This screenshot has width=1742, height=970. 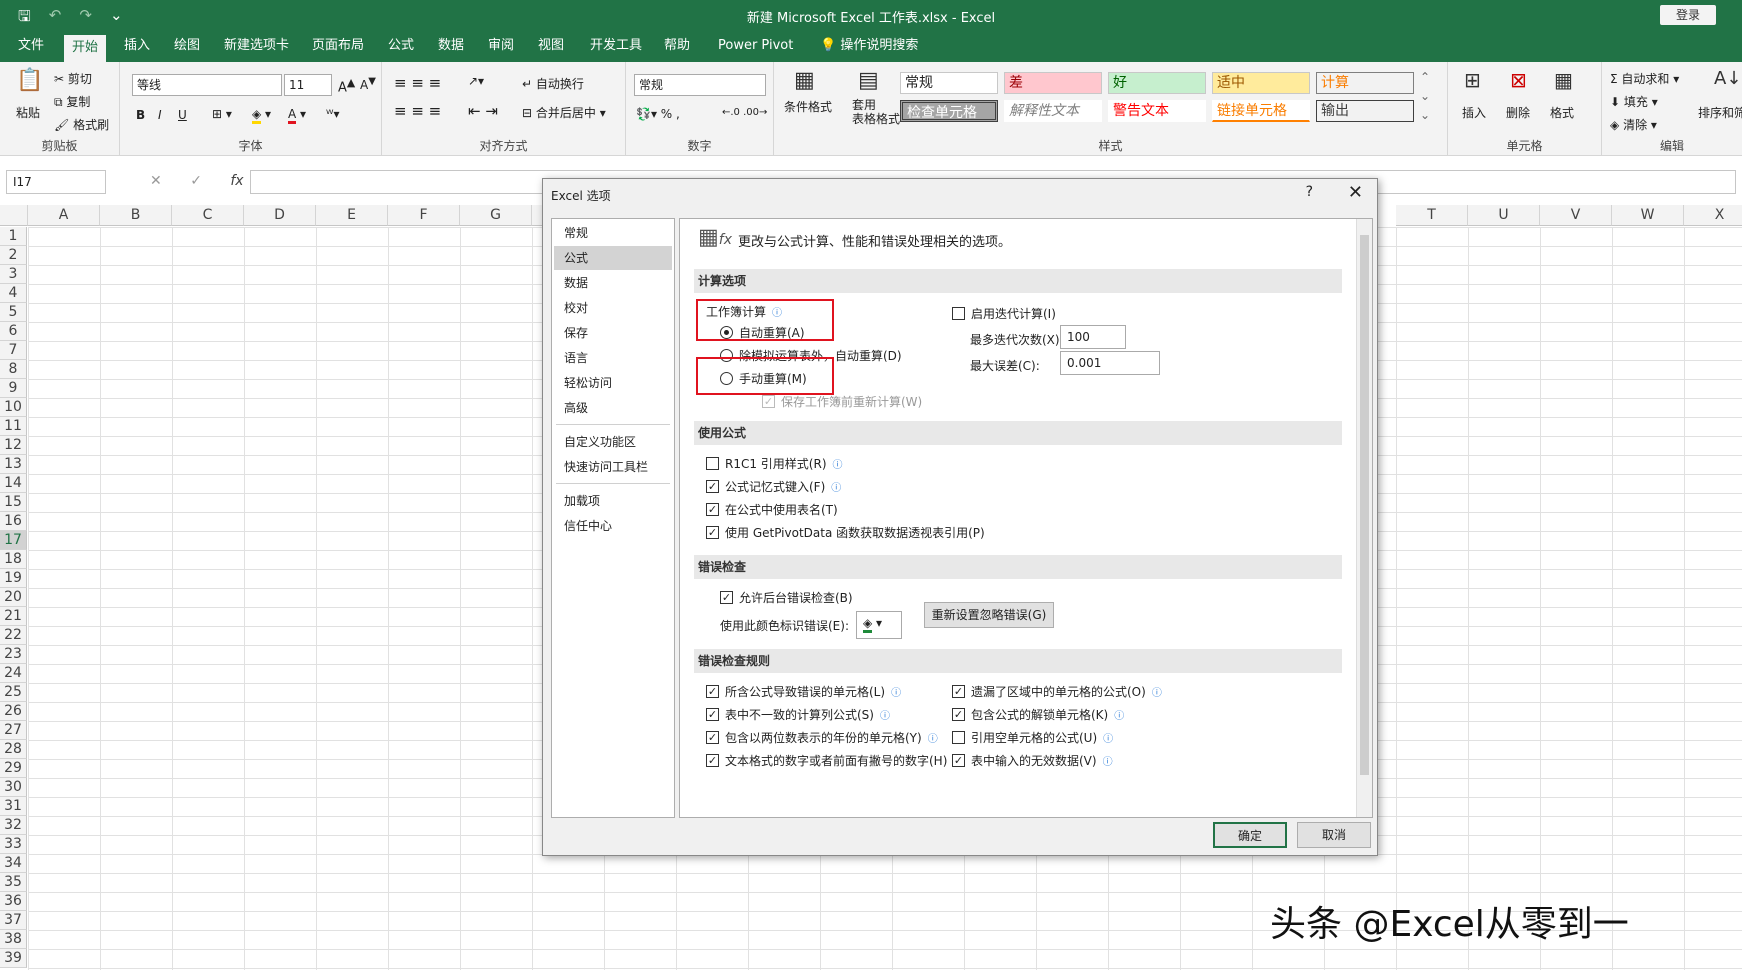 I want to click on wrap-text-button: ↵ 自动换行, so click(x=553, y=83).